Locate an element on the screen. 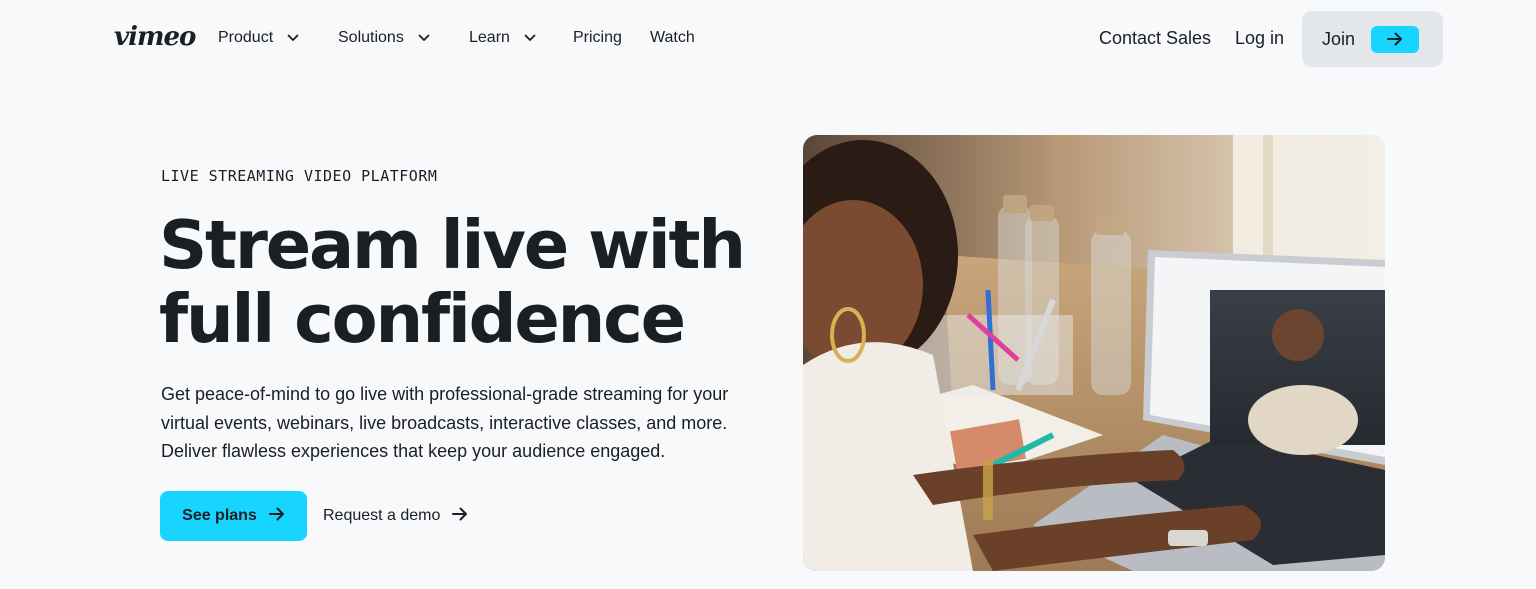 Image resolution: width=1536 pixels, height=589 pixels. nav-item-label: Pricing is located at coordinates (597, 37).